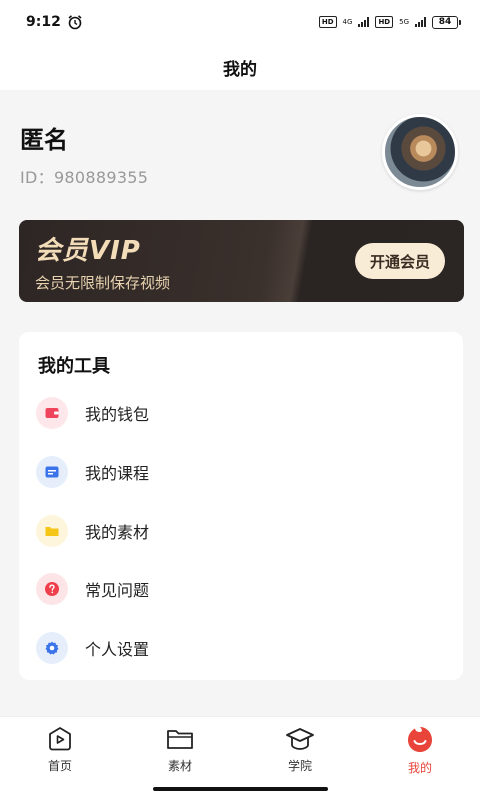  Describe the element at coordinates (241, 531) in the screenshot. I see `tool-item-material: 我的素材` at that location.